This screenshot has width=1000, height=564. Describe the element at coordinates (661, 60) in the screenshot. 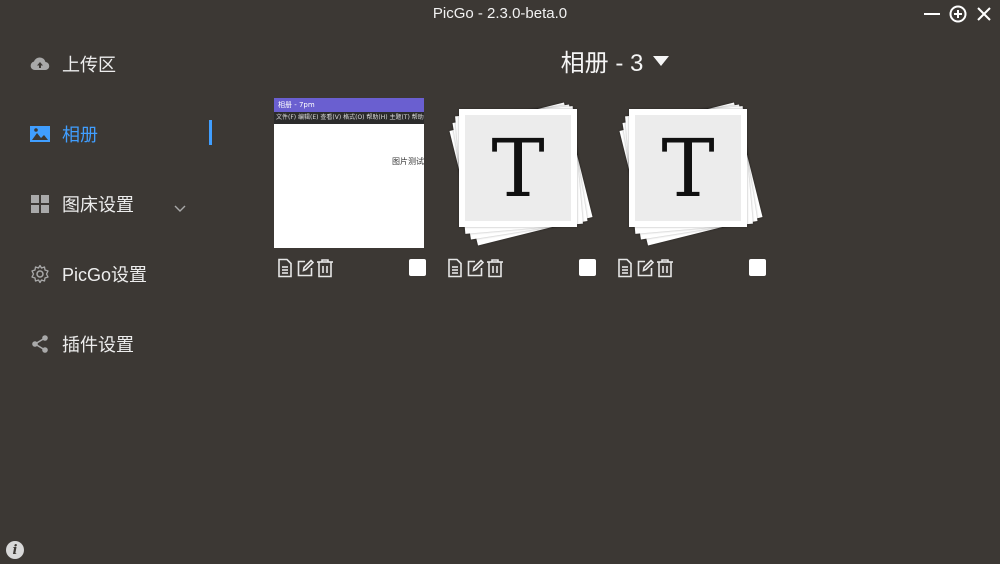

I see `caret-down-icon` at that location.